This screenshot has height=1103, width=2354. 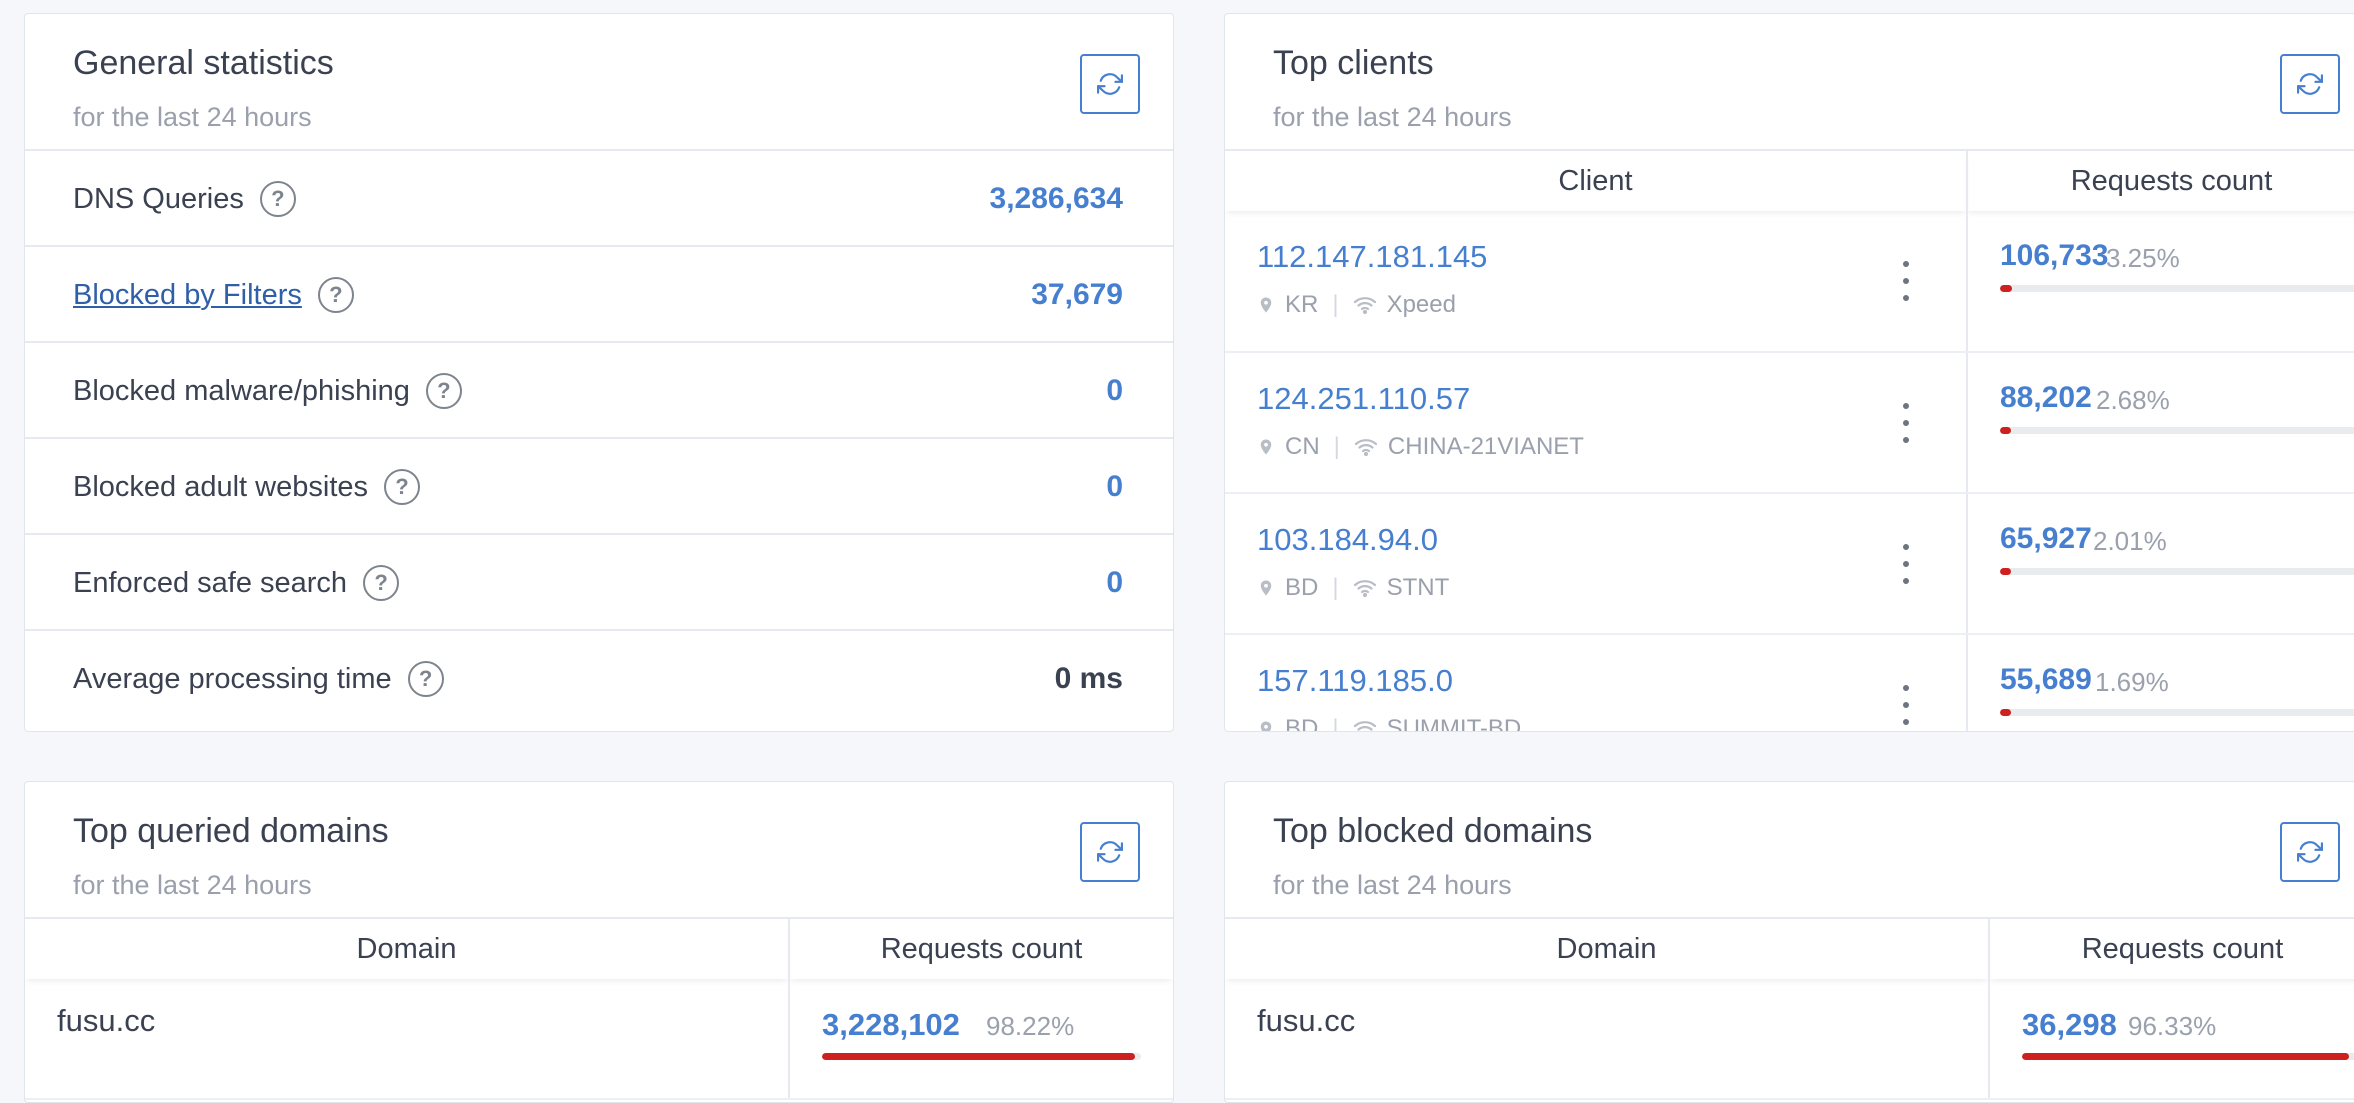 What do you see at coordinates (1302, 446) in the screenshot?
I see `client-country: CN` at bounding box center [1302, 446].